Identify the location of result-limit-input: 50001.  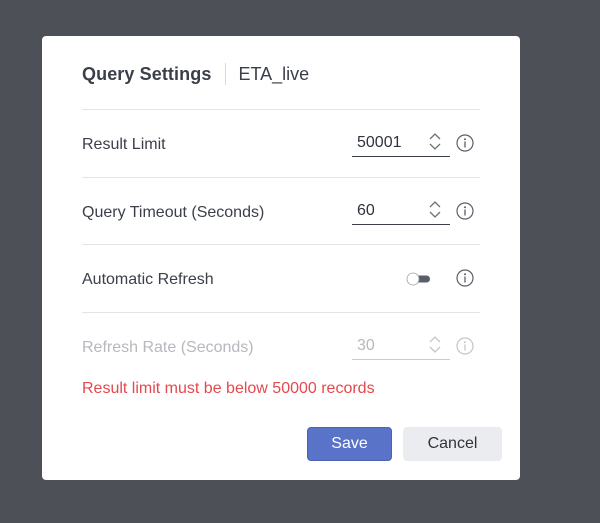
(401, 144).